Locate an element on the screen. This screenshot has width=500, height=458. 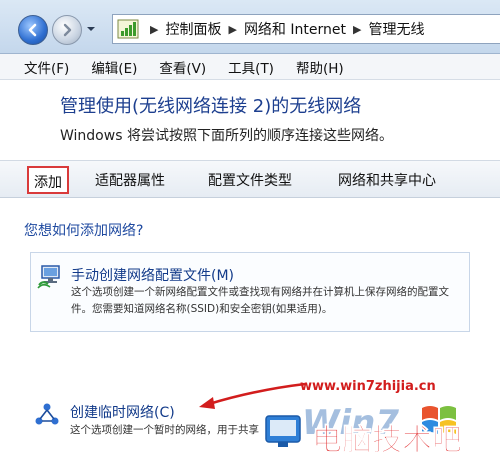
command-toolbar: 添加 适配器属性 配置文件类型 网络和共享中心 is located at coordinates (250, 179).